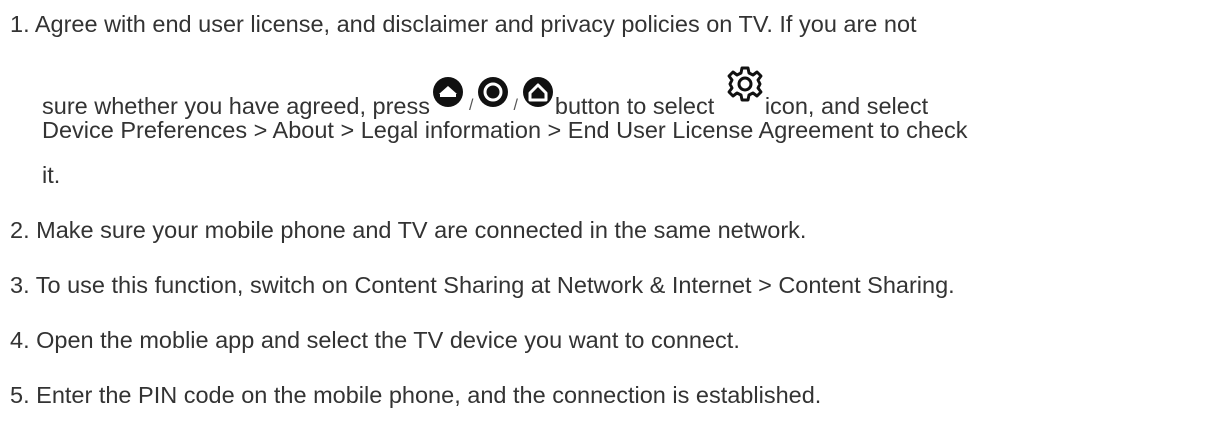  I want to click on step-3-number: 3., so click(20, 285).